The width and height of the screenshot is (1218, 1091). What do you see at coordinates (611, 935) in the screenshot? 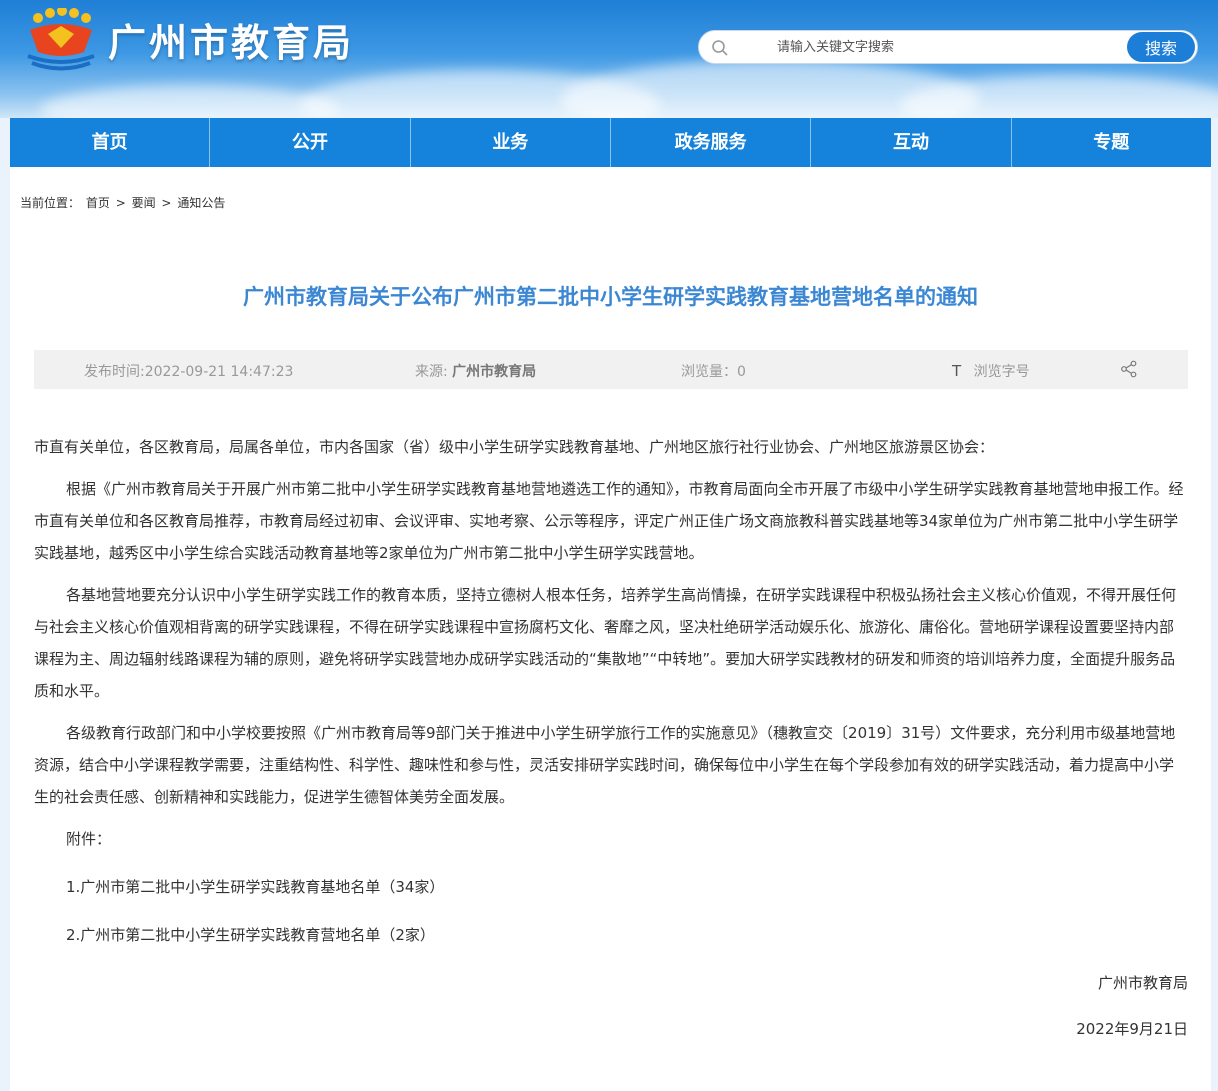
I see `attachment-link: 2.广州市第二批中小学生研学实践教育营地名单（2家）` at bounding box center [611, 935].